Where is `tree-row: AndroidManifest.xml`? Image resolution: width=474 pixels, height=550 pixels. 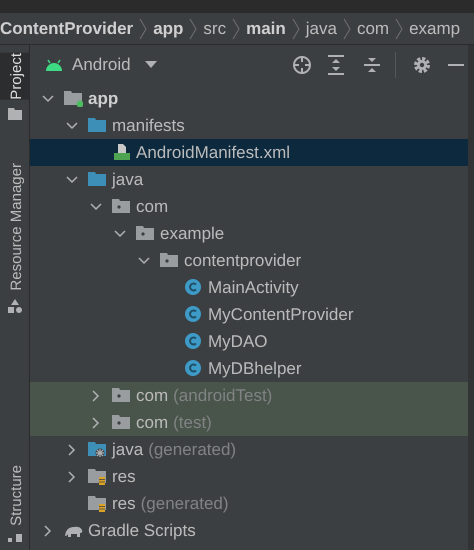 tree-row: AndroidManifest.xml is located at coordinates (249, 152).